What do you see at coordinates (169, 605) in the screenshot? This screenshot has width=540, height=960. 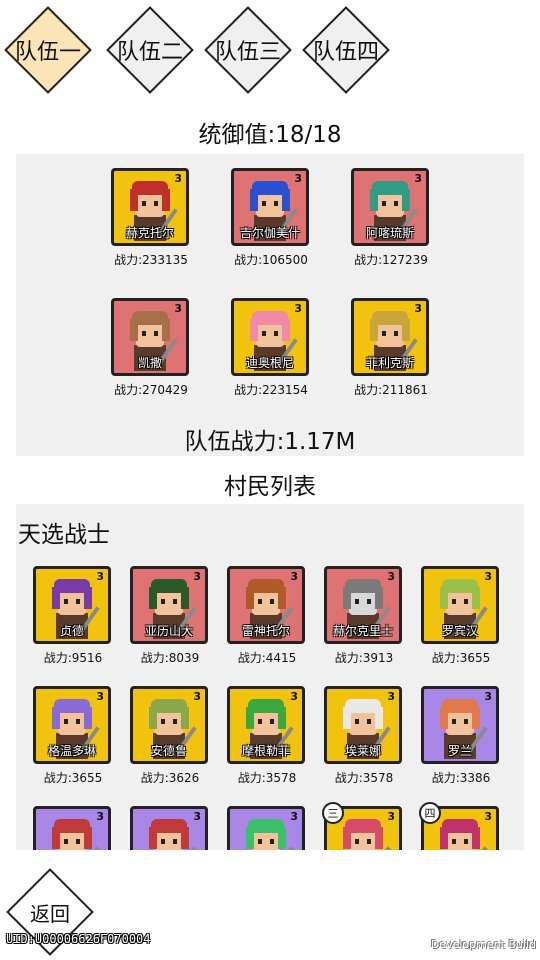 I see `character-portrait: 3 亚历山大` at bounding box center [169, 605].